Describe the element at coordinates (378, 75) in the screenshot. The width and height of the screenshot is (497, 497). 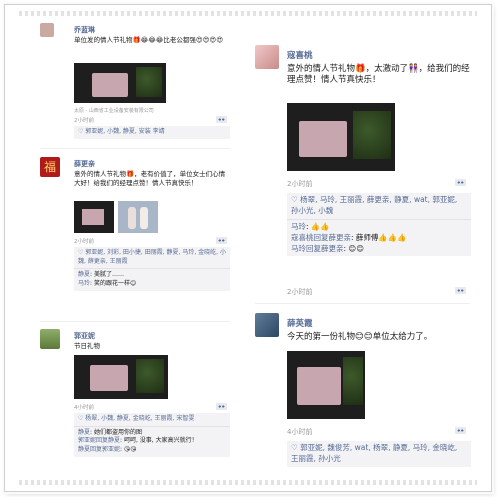
I see `post-text: 意外的情人节礼物🎁，太激动了👭，给我们的经理点赞！情人节真快乐！` at that location.